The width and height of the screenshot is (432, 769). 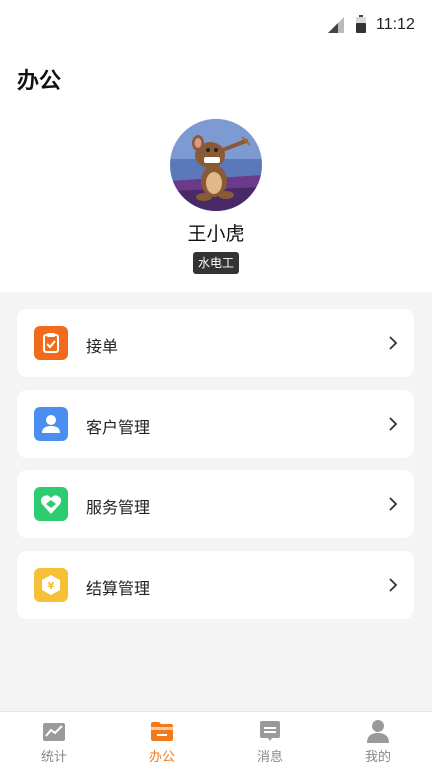 What do you see at coordinates (51, 504) in the screenshot?
I see `heart-handshake-icon` at bounding box center [51, 504].